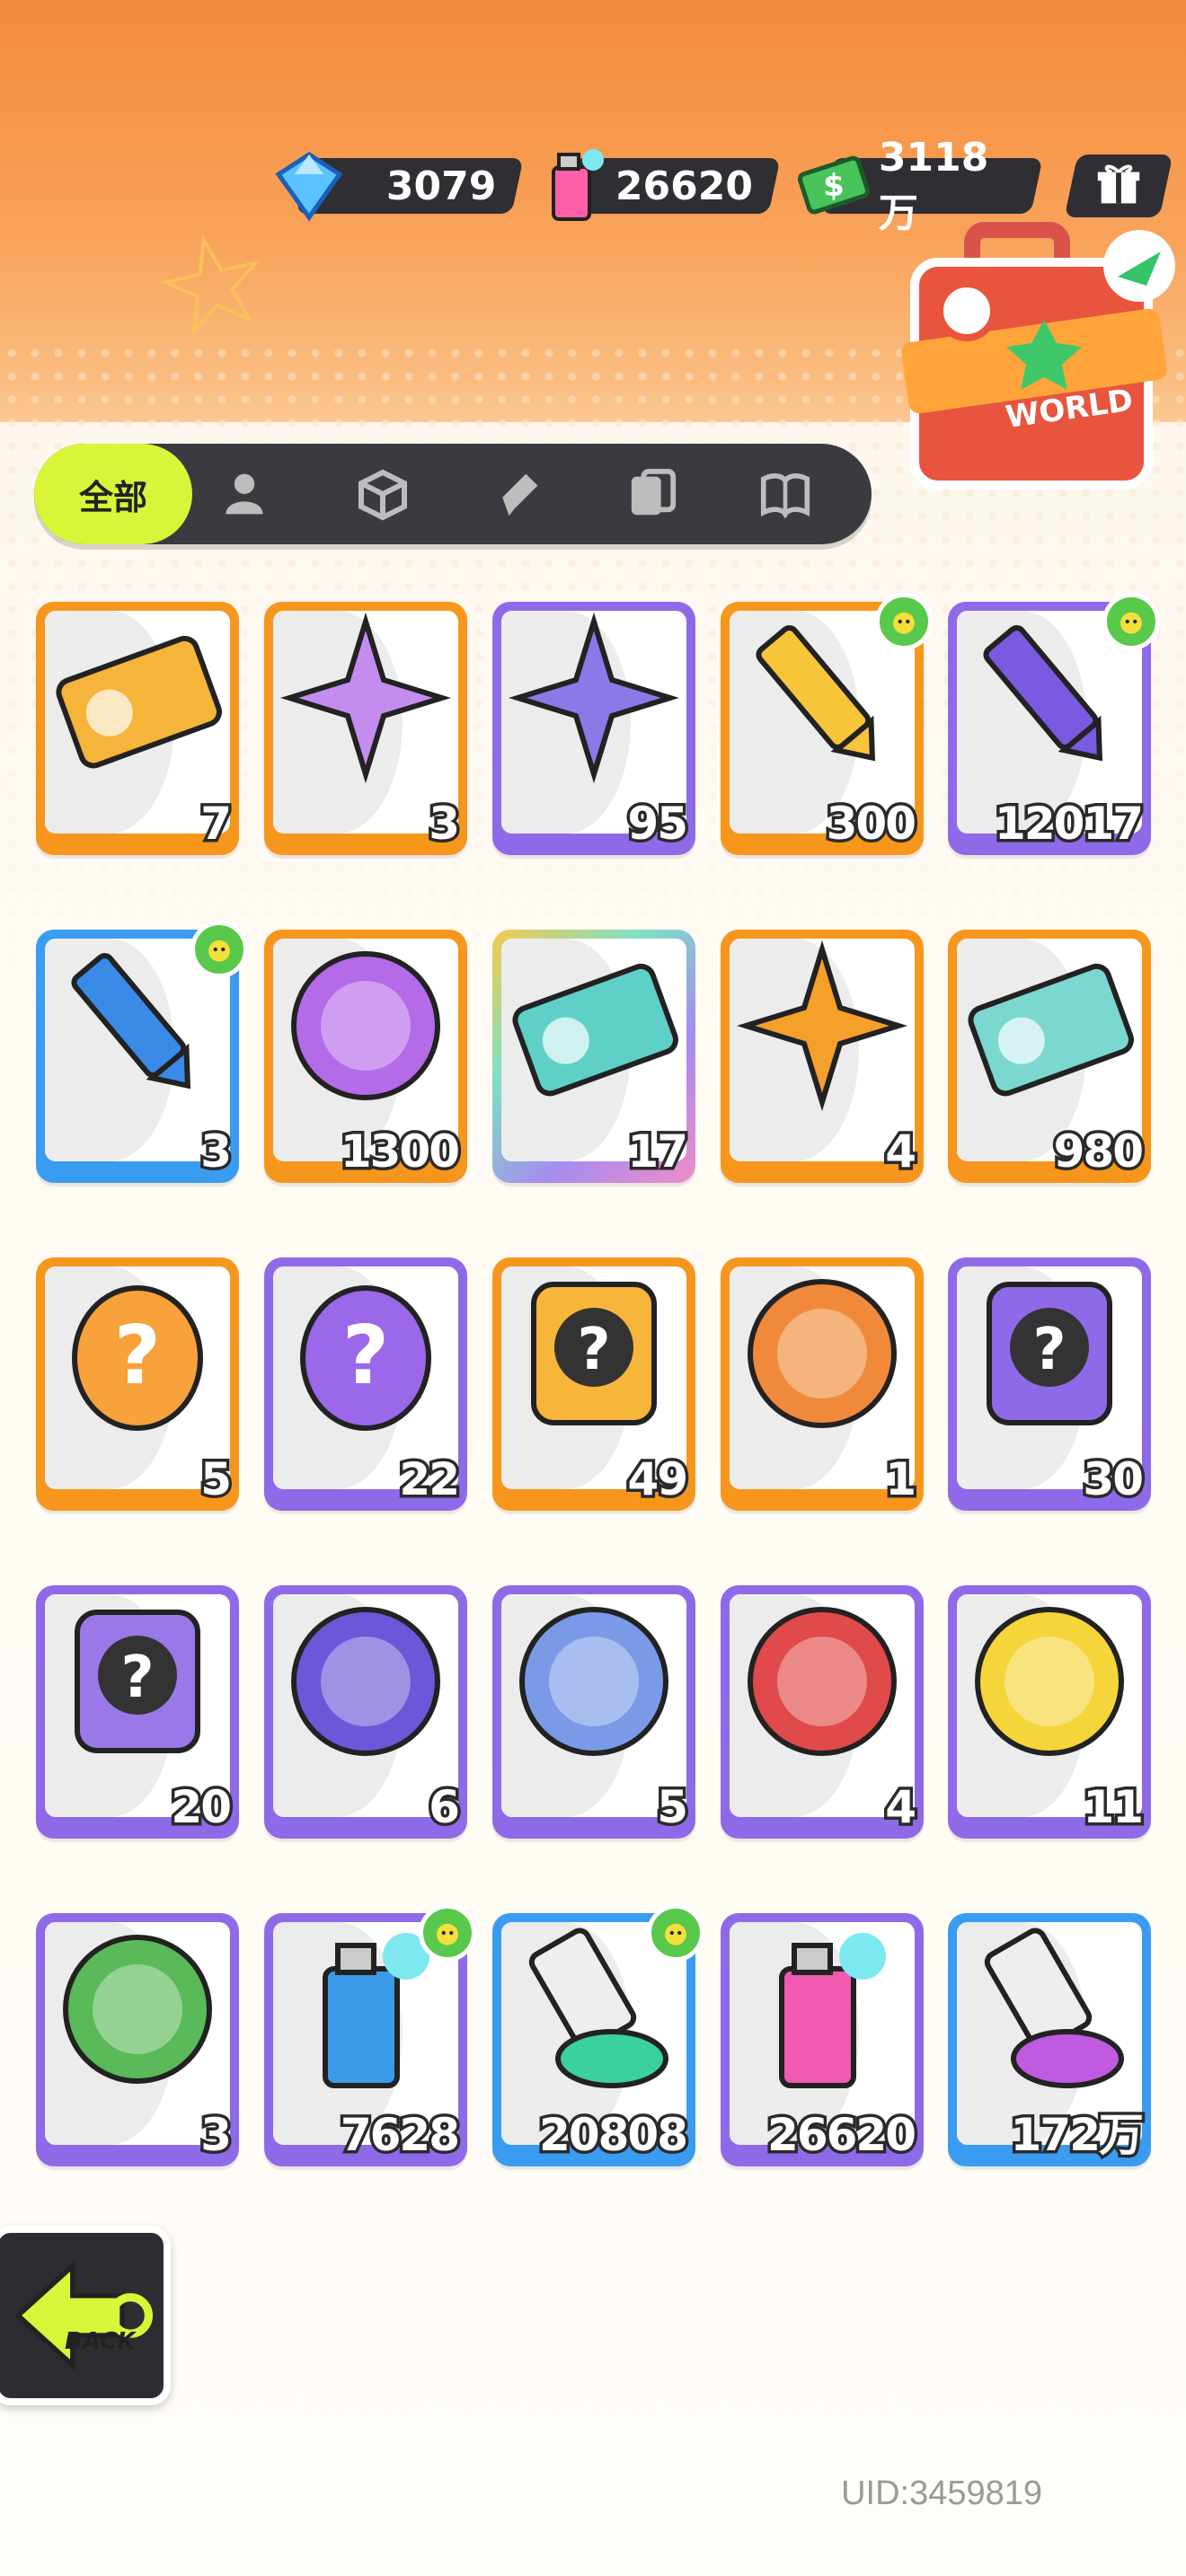  What do you see at coordinates (822, 1025) in the screenshot?
I see `star-badge-icon` at bounding box center [822, 1025].